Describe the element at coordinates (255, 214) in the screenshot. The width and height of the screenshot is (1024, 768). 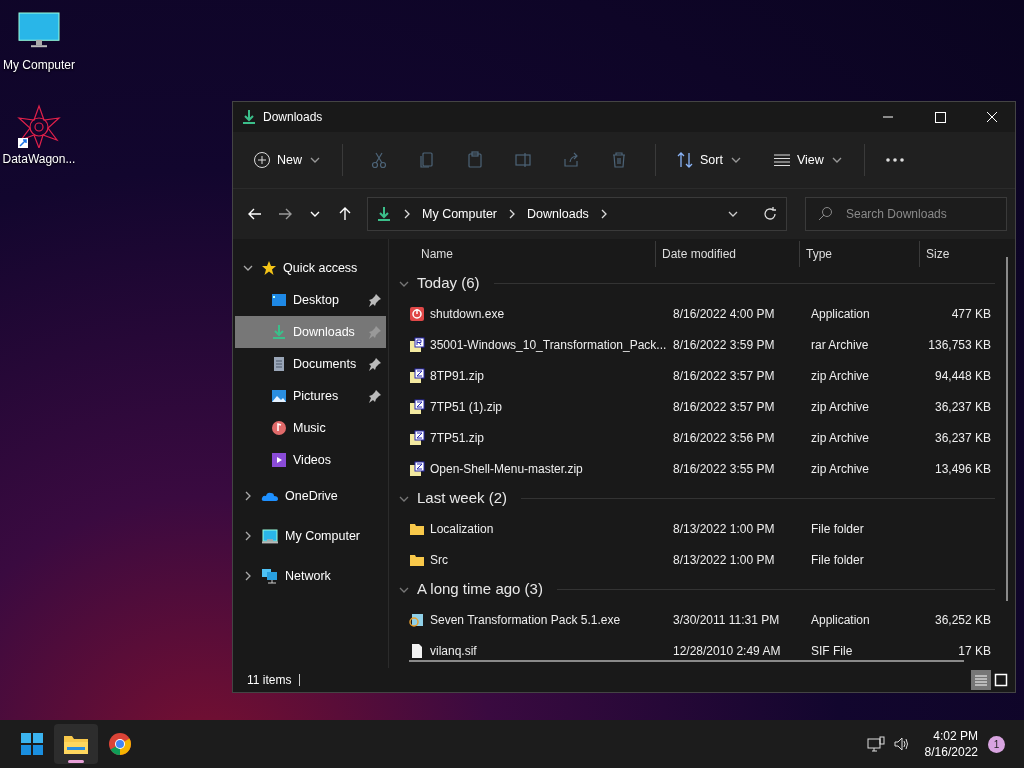
I see `back-arrow-icon` at that location.